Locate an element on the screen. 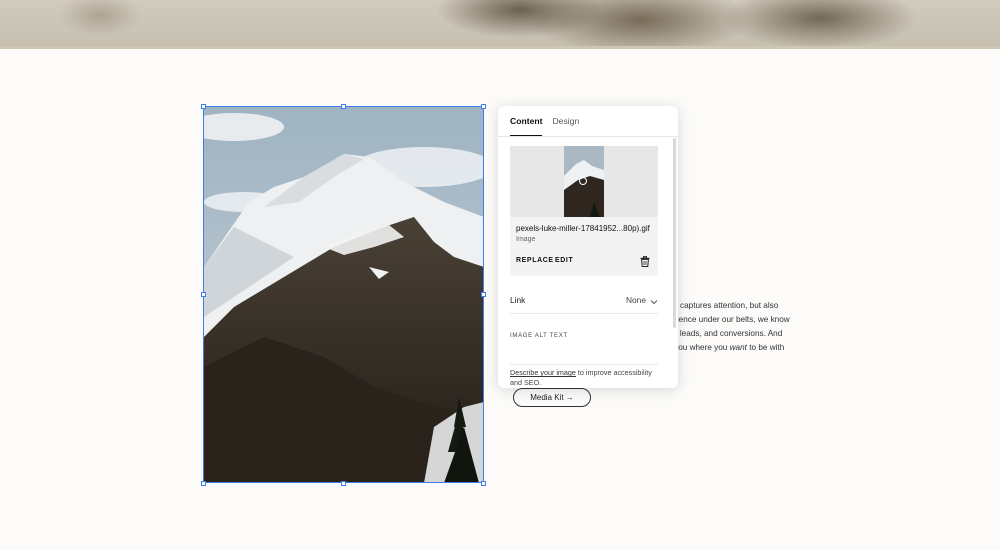 This screenshot has height=550, width=1000. link-setting-row: Link None is located at coordinates (584, 302).